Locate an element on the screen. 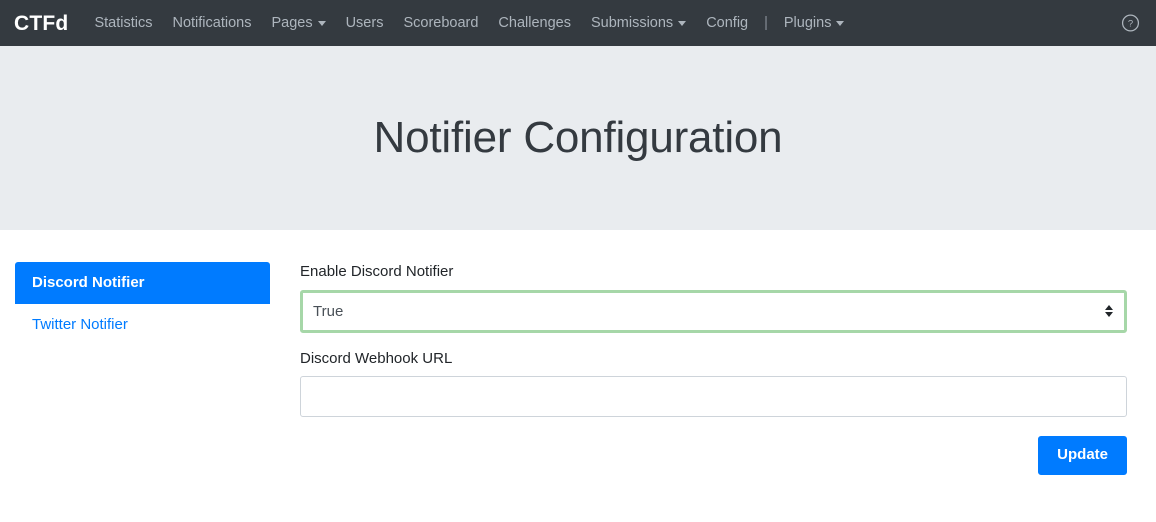  nav-link-submissions-label: Submissions is located at coordinates (632, 22).